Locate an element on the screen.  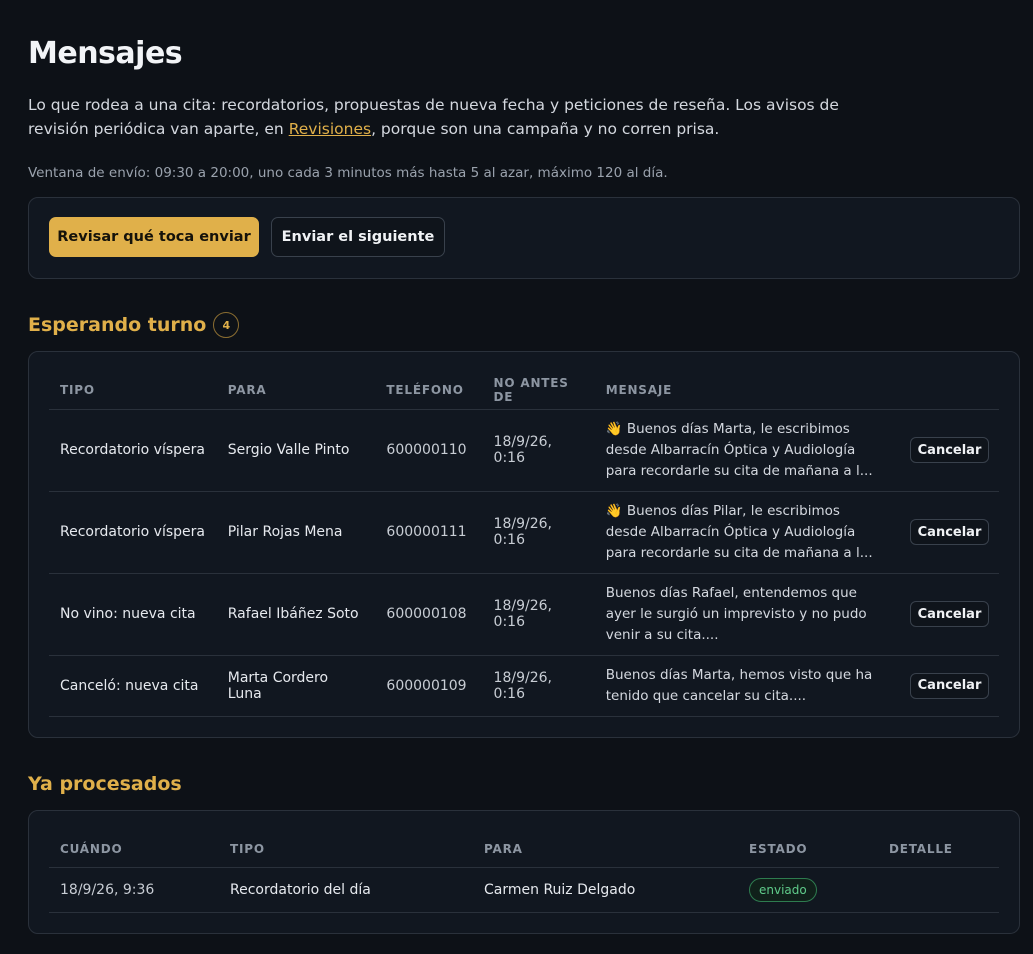
review-button: Revisar qué toca enviar is located at coordinates (154, 237).